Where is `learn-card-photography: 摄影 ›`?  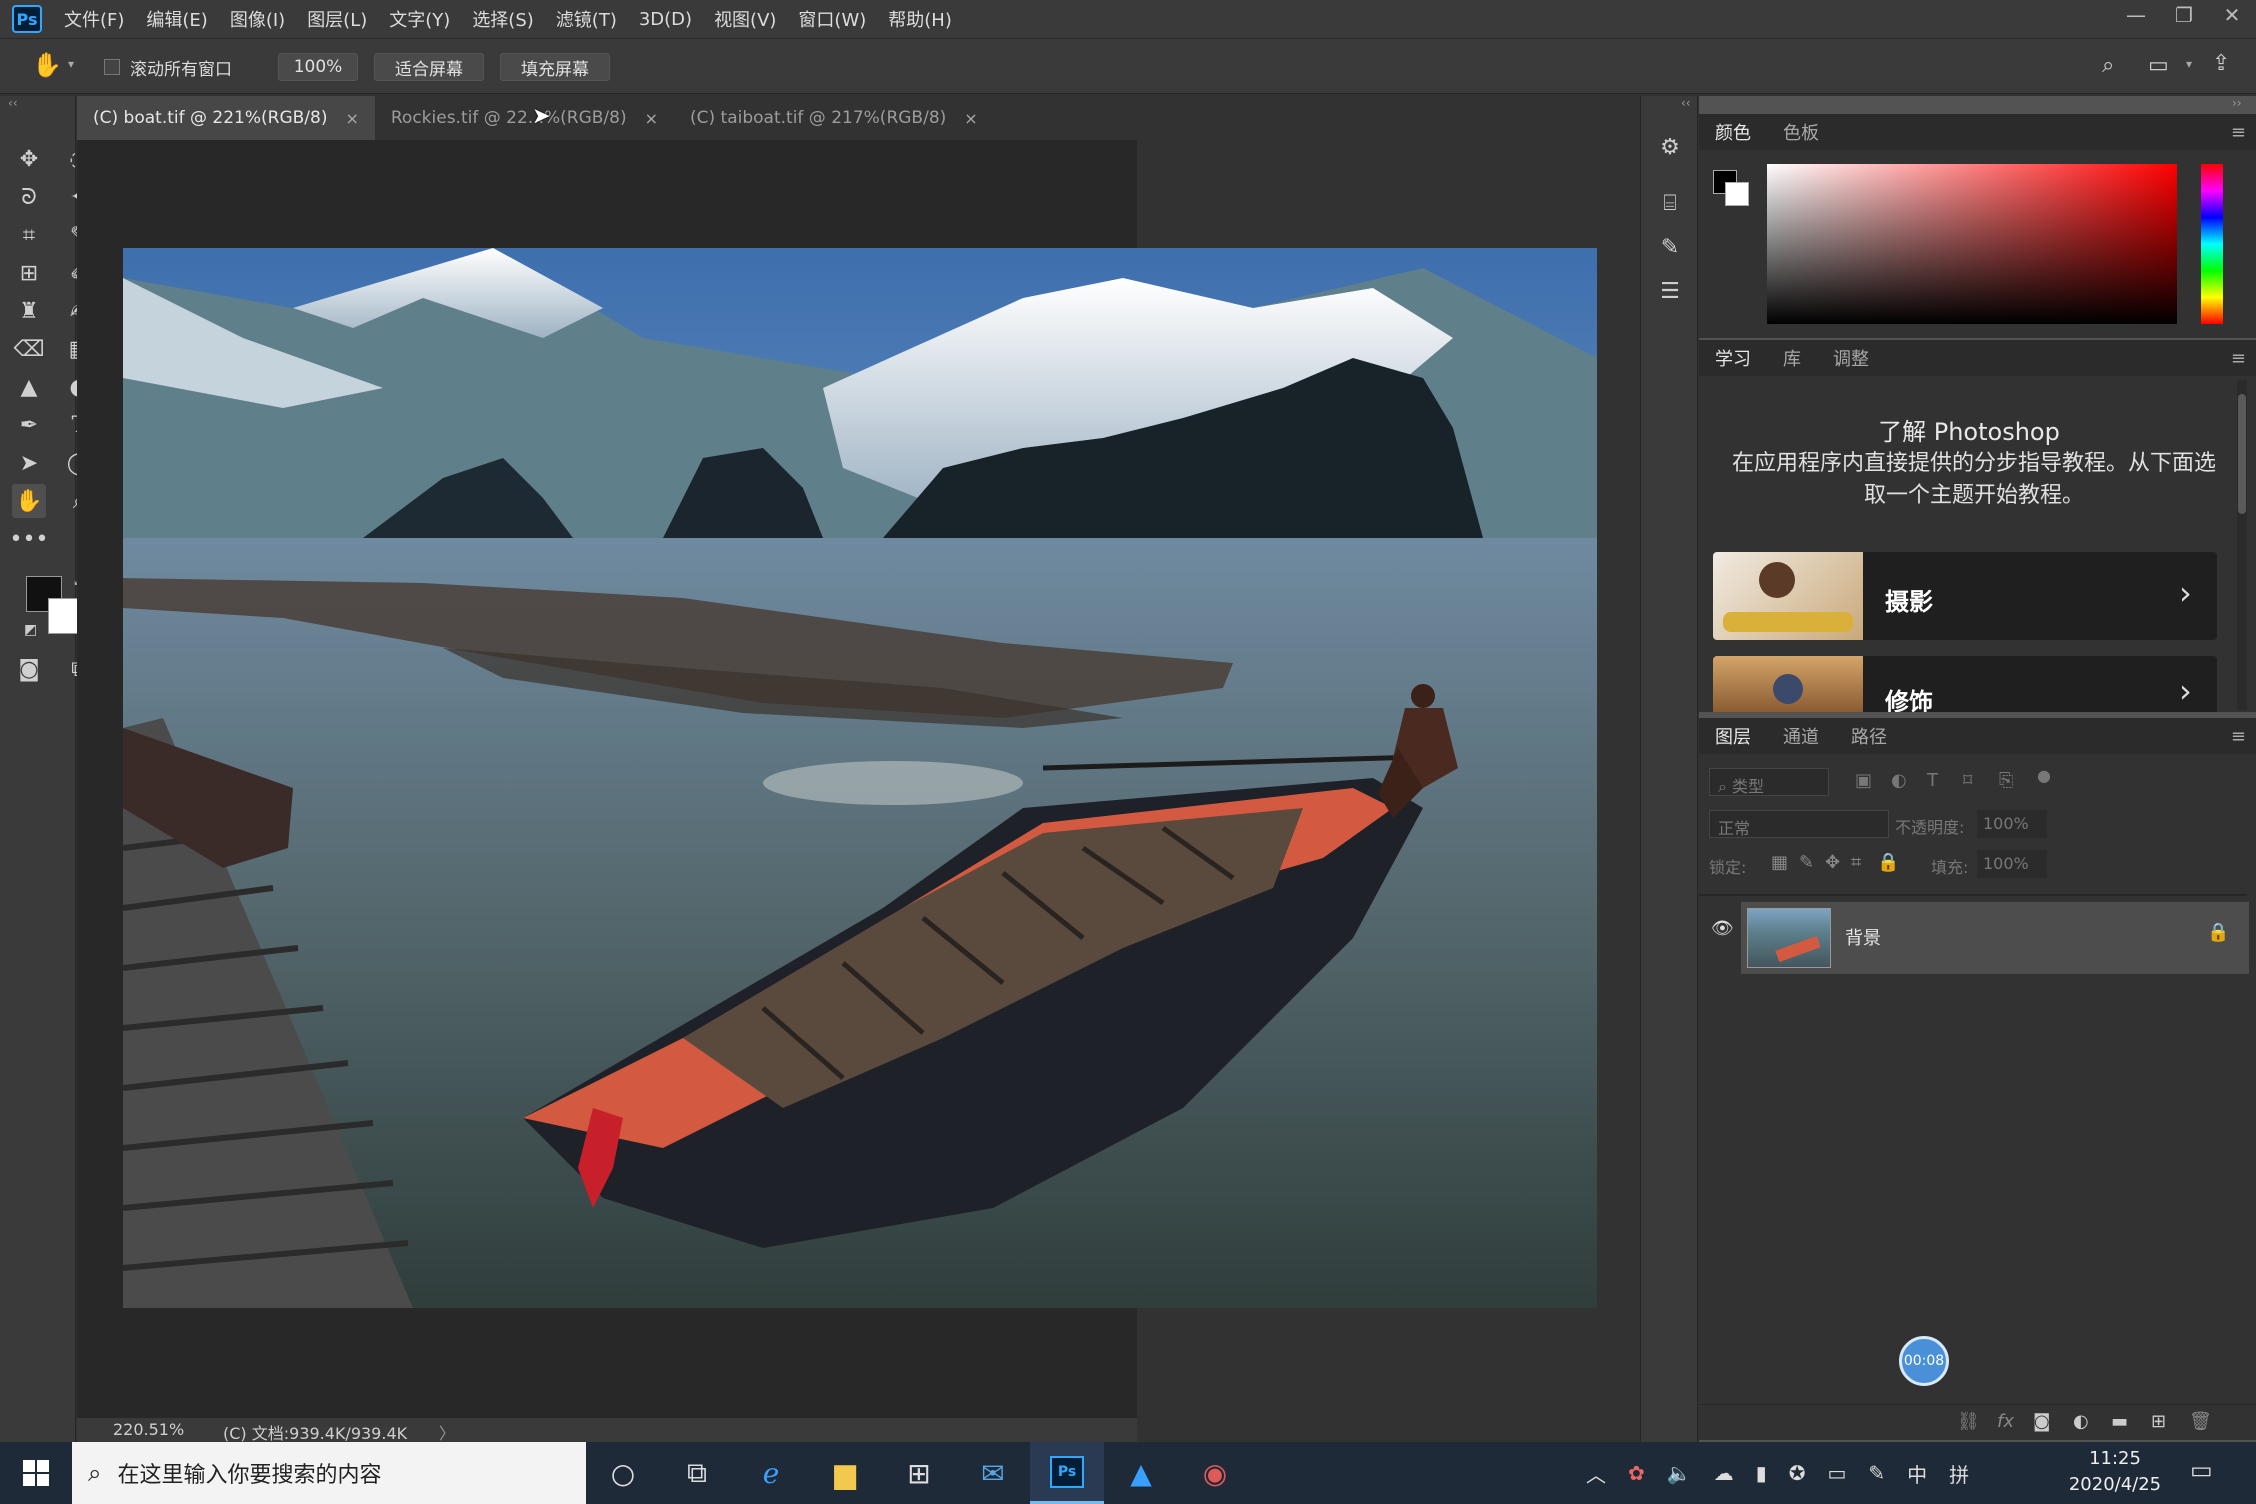 learn-card-photography: 摄影 › is located at coordinates (1965, 596).